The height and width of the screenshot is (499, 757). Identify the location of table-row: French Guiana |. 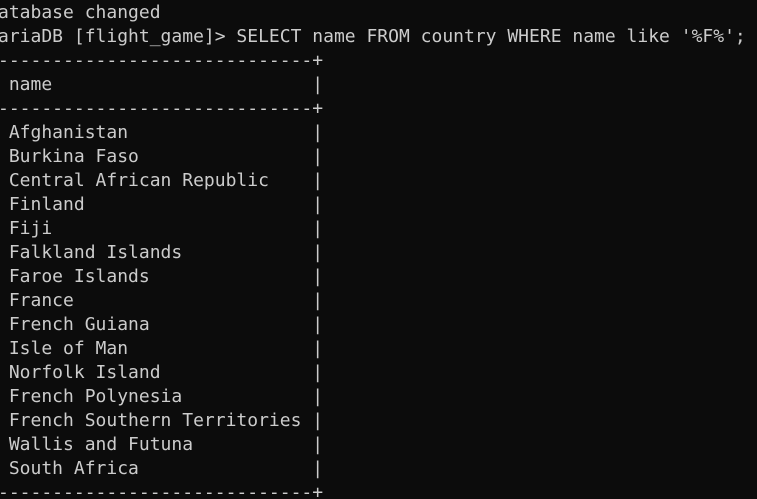
(162, 324).